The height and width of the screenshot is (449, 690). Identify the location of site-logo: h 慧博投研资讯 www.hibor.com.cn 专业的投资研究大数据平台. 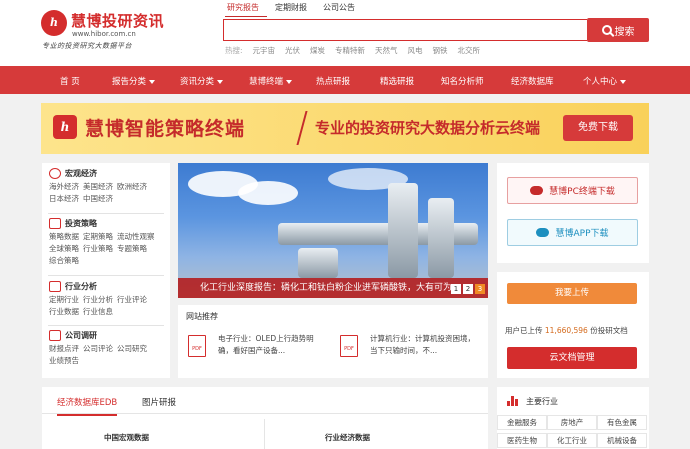
(121, 31).